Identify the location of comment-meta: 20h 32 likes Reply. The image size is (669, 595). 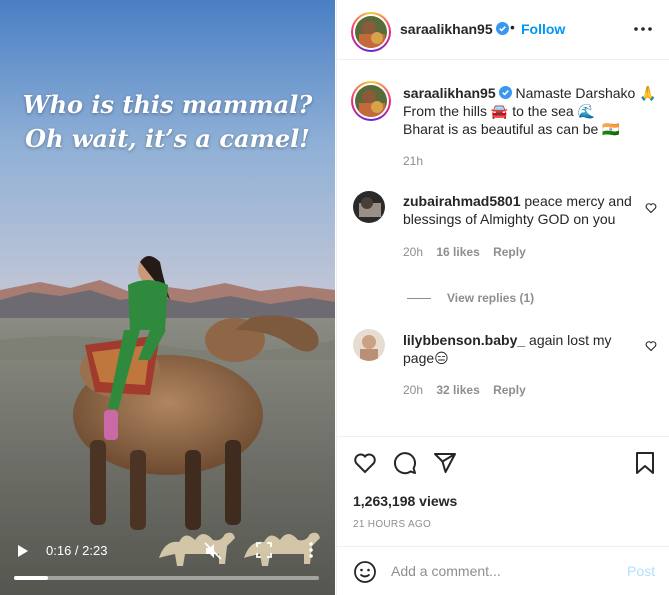
(469, 390).